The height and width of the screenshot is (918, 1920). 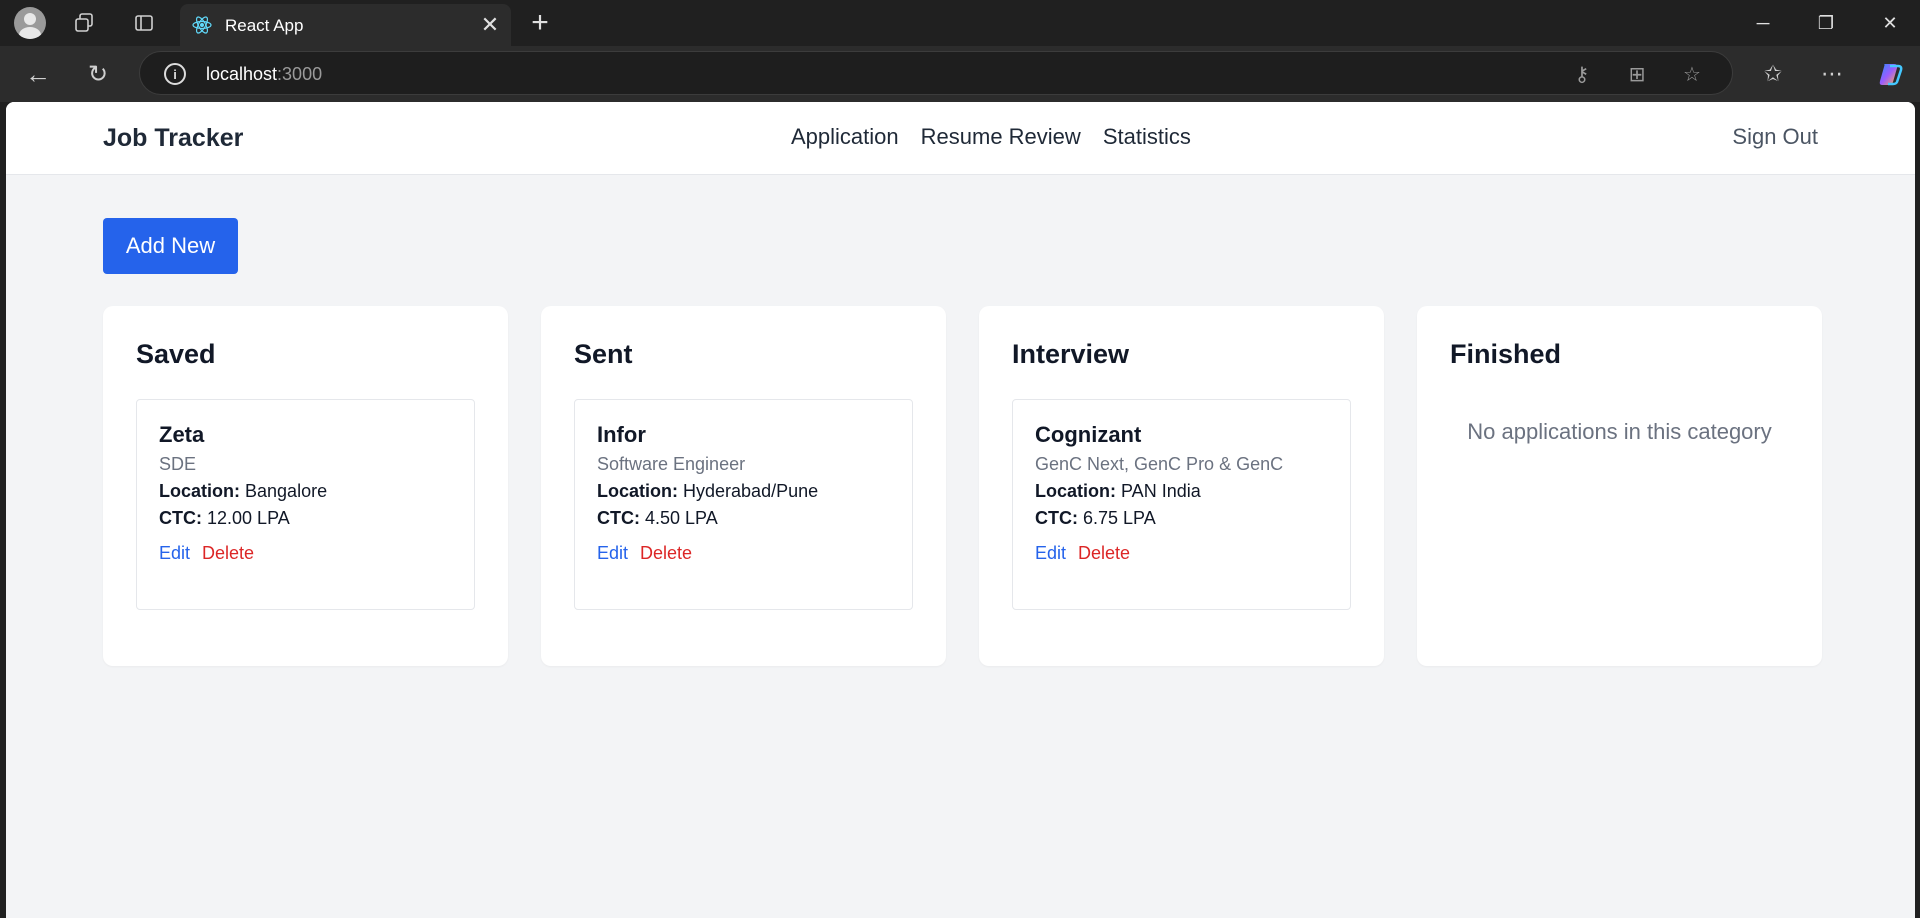 What do you see at coordinates (98, 74) in the screenshot?
I see `refresh-icon: ↻` at bounding box center [98, 74].